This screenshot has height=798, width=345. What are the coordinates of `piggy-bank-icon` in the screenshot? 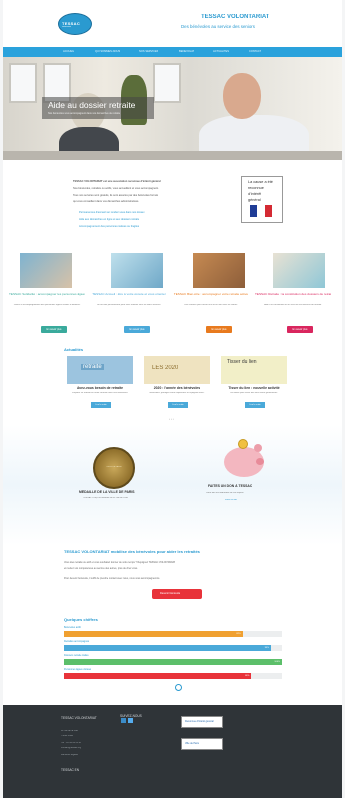 It's located at (244, 458).